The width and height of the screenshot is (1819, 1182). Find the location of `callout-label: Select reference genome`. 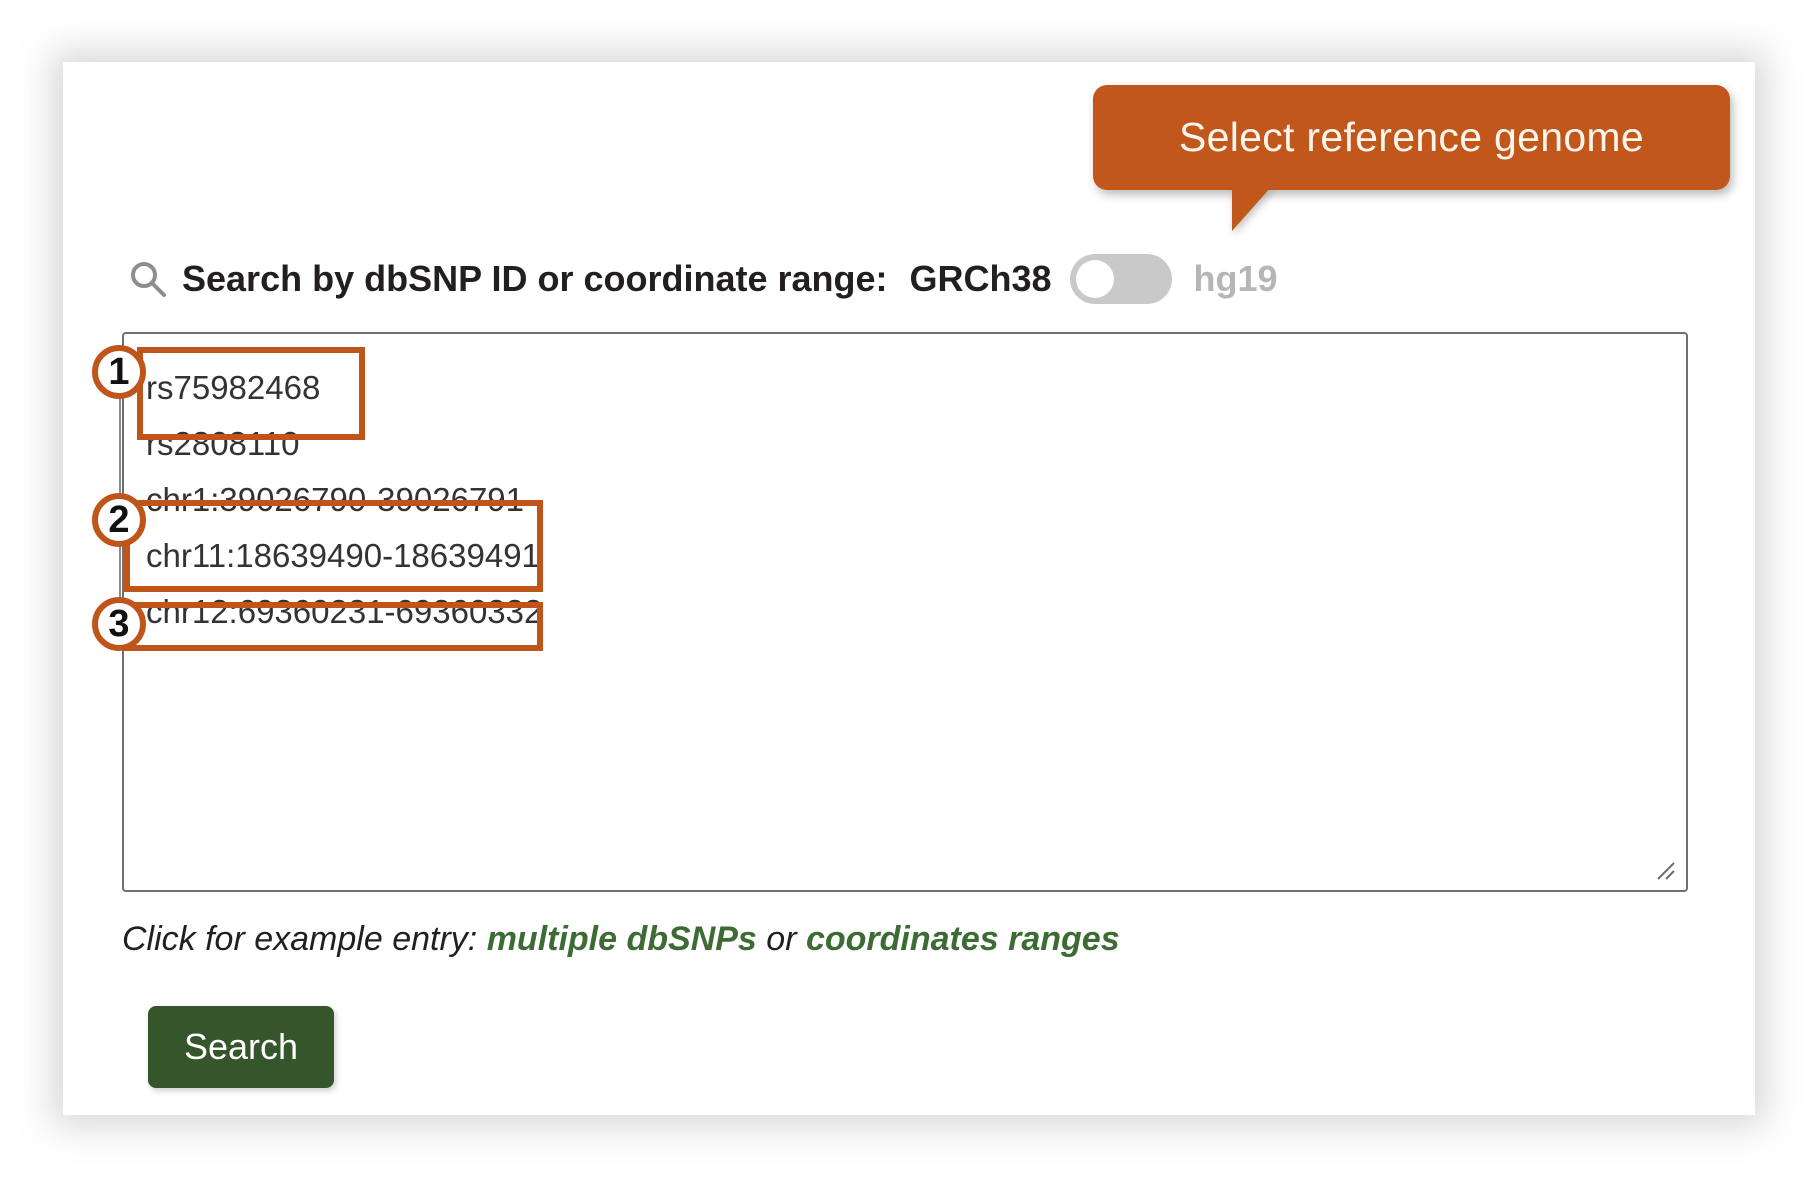

callout-label: Select reference genome is located at coordinates (1411, 137).